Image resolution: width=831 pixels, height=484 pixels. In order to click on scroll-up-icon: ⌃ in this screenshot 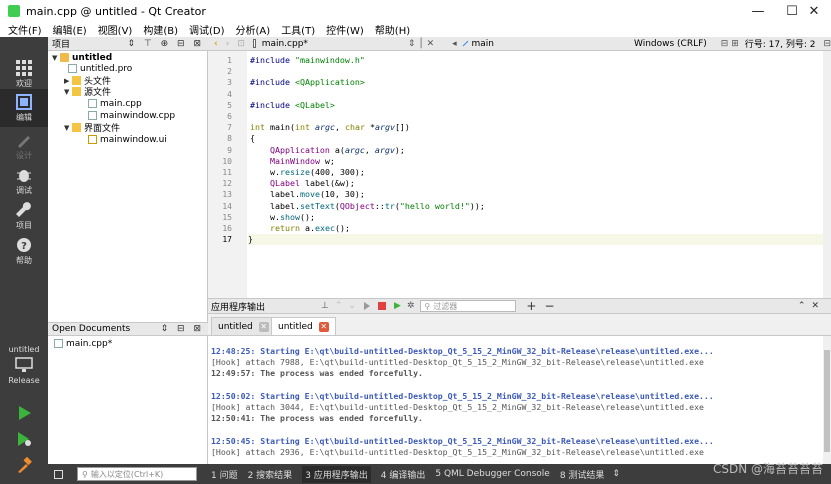, I will do `click(339, 306)`.